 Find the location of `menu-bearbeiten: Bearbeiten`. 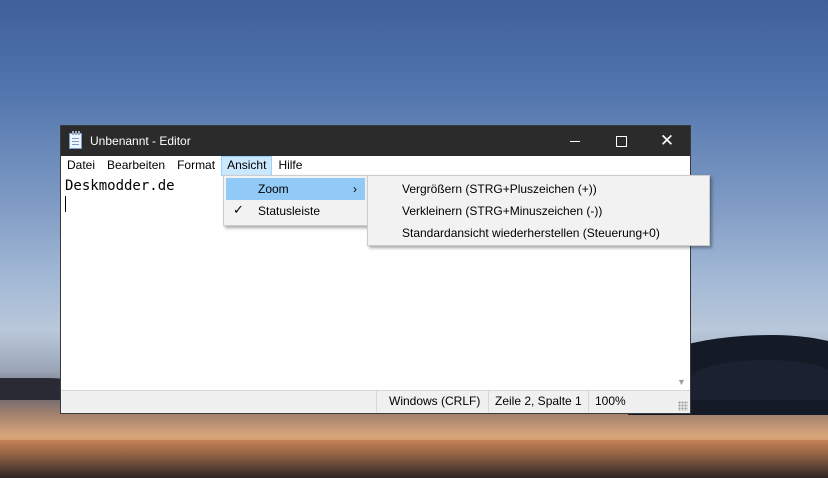

menu-bearbeiten: Bearbeiten is located at coordinates (136, 166).